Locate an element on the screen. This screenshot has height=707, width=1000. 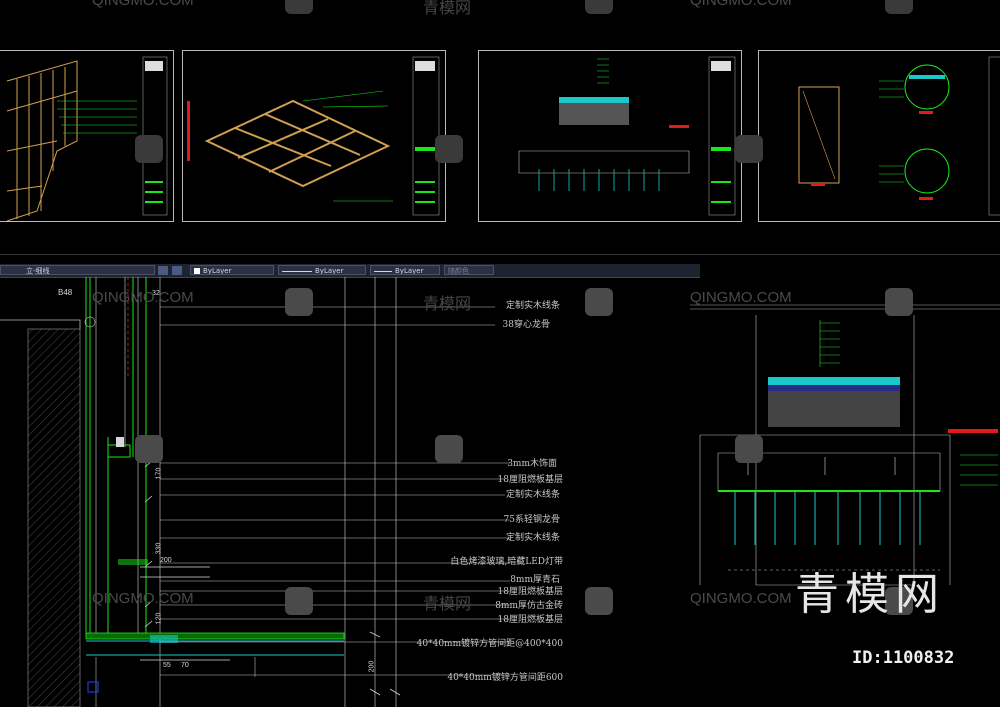
plotstyle-dropdown: 随颜色 is located at coordinates (469, 270).